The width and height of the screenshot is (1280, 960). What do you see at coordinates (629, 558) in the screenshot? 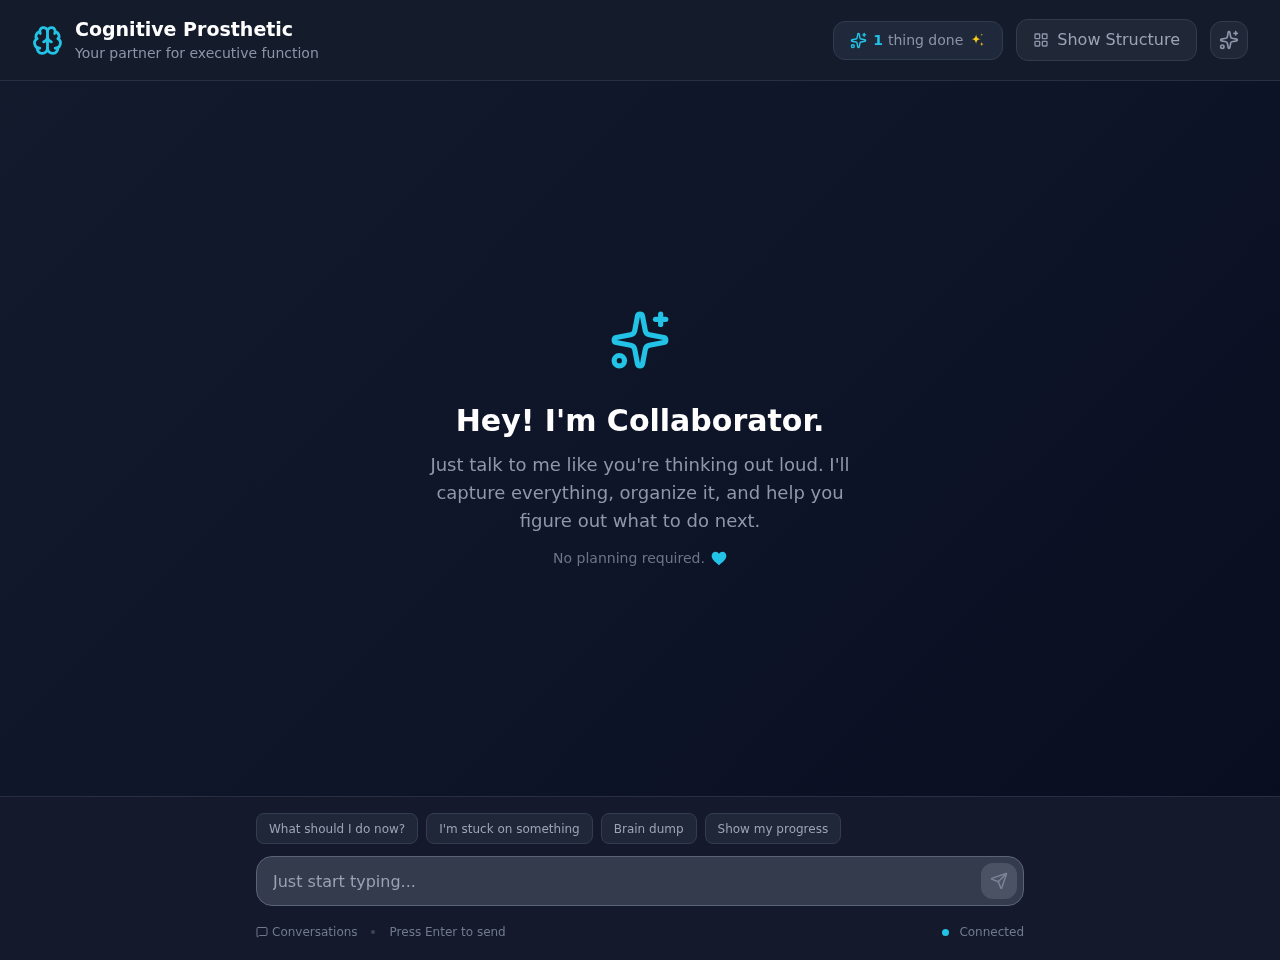
I see `welcome-note: No planning required.` at bounding box center [629, 558].